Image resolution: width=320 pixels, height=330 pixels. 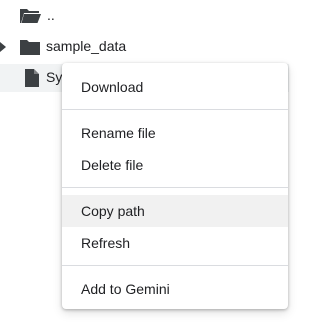 I want to click on menu-item-rename-file: Rename file, so click(x=175, y=133).